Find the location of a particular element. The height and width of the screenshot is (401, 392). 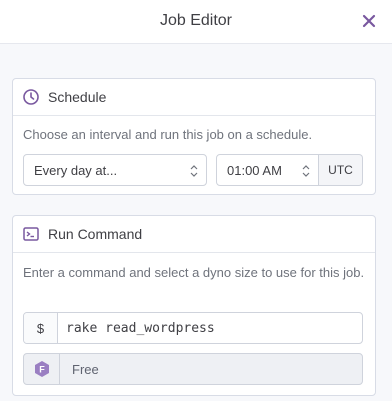

dialog-title: Job Editor is located at coordinates (196, 20).